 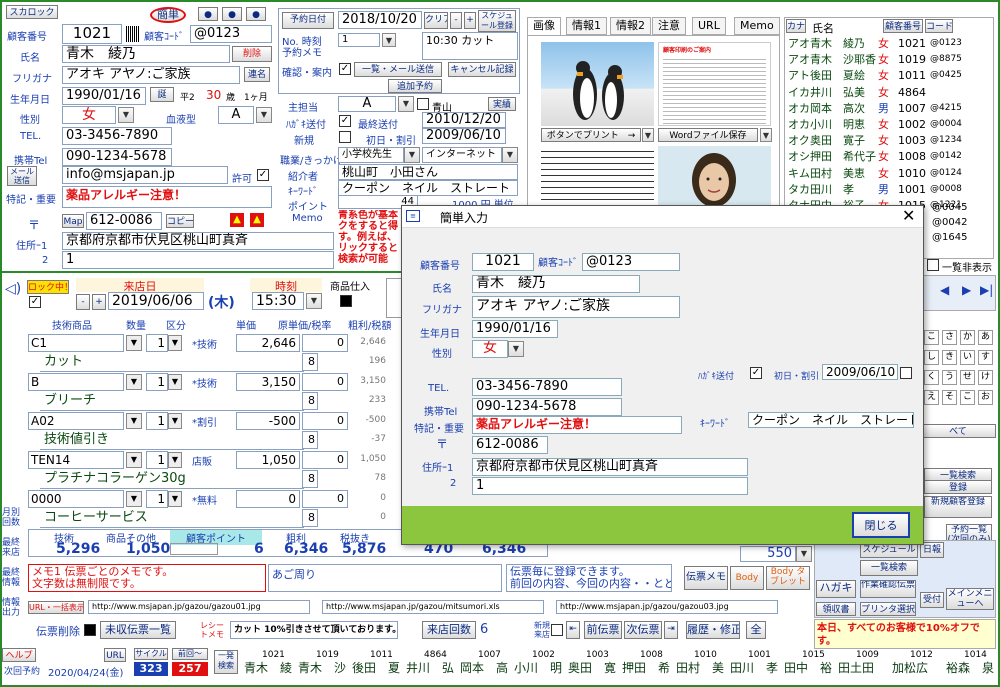 I want to click on trigger-dropdown: ▼, so click(x=510, y=155).